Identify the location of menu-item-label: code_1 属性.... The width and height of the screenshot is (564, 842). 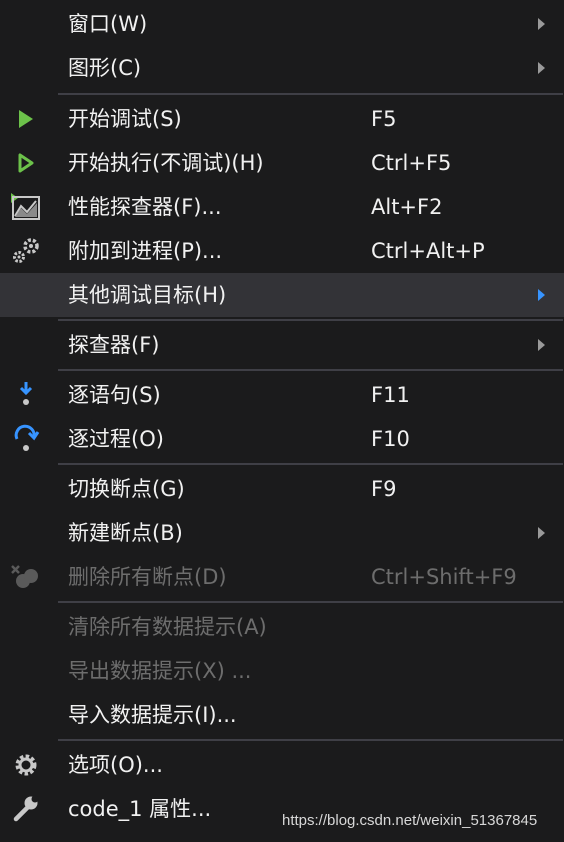
(140, 809).